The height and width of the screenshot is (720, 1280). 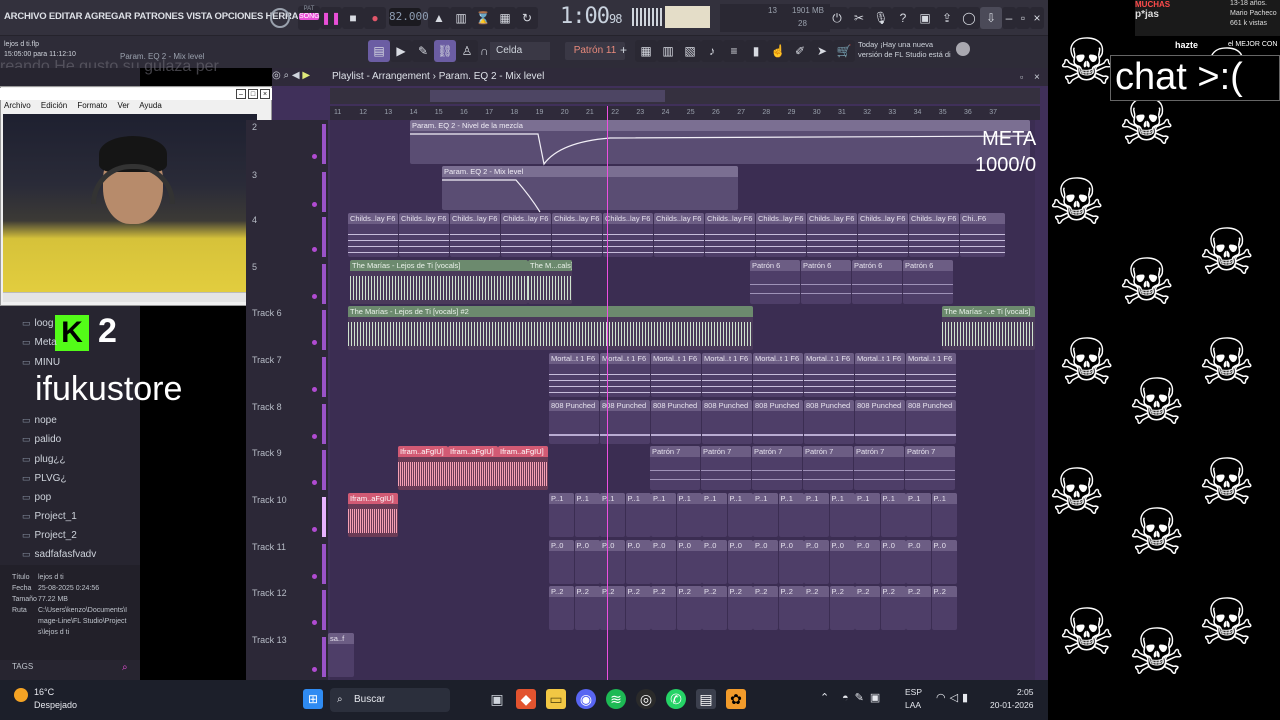 What do you see at coordinates (595, 51) in the screenshot?
I see `pattern-select: Patrón 11` at bounding box center [595, 51].